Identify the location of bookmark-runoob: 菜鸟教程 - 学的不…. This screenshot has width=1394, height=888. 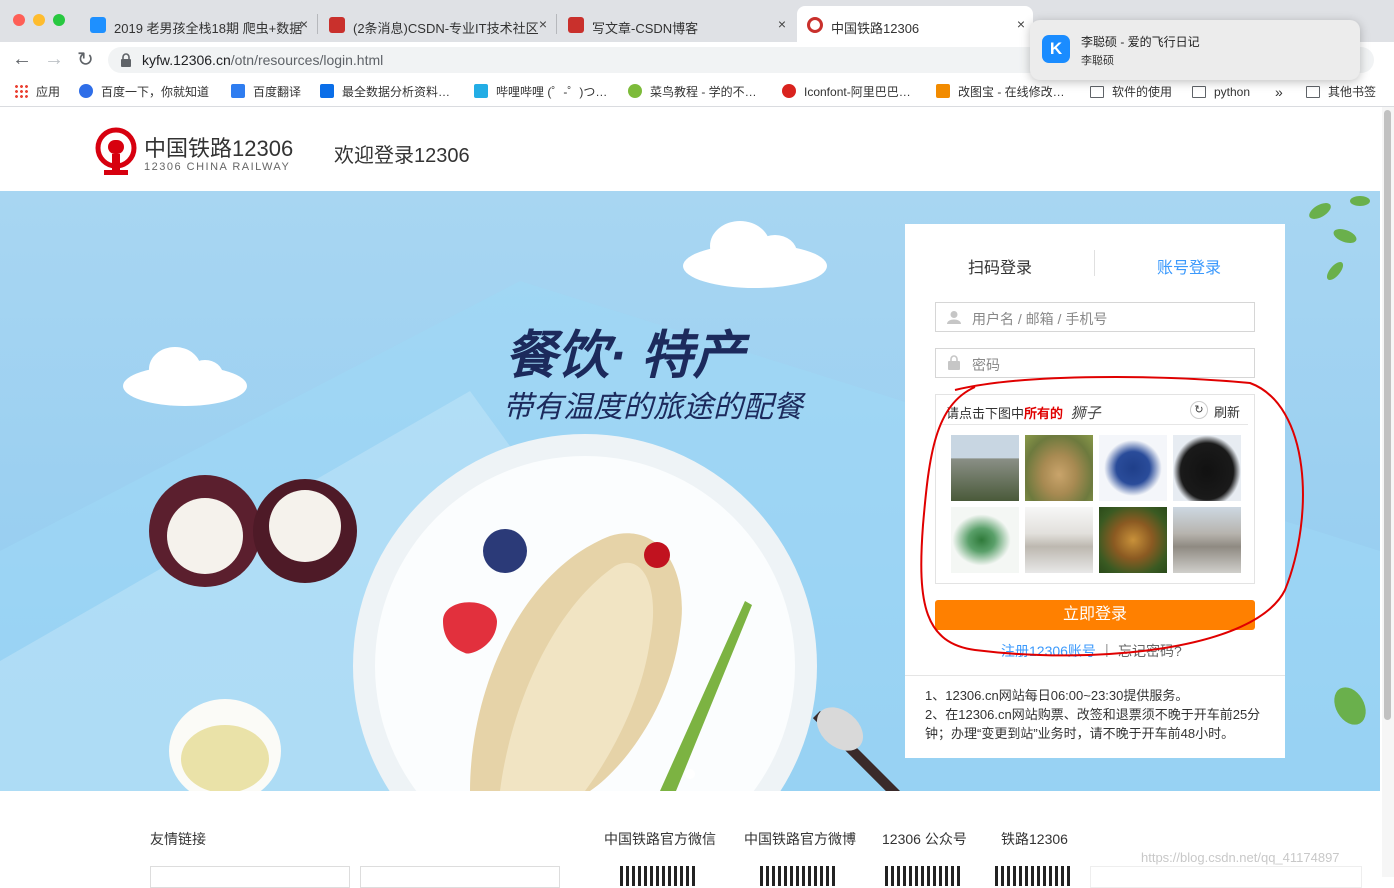
(692, 92).